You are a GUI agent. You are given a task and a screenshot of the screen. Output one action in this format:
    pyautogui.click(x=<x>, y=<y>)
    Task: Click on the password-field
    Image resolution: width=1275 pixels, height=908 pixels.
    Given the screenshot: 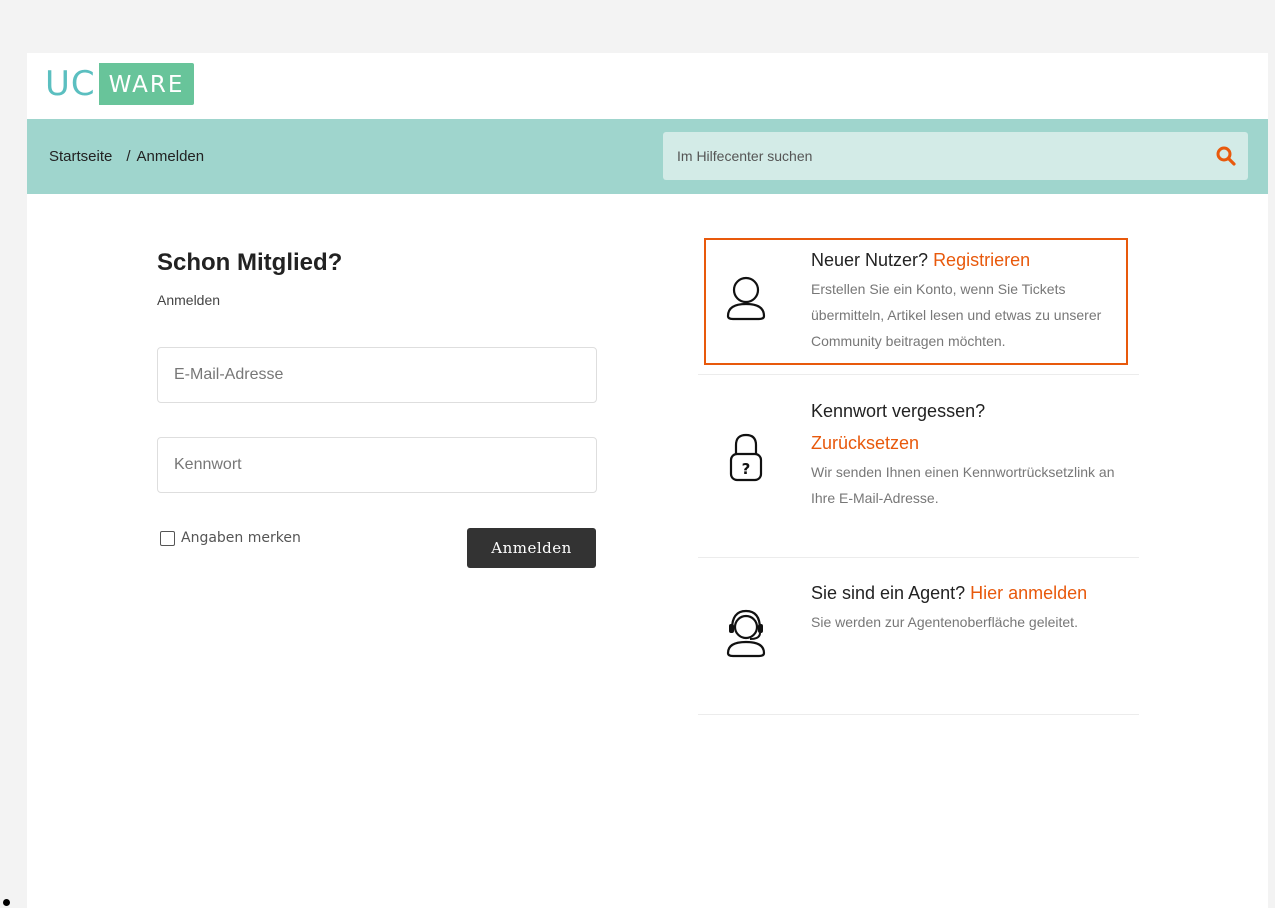 What is the action you would take?
    pyautogui.click(x=377, y=465)
    